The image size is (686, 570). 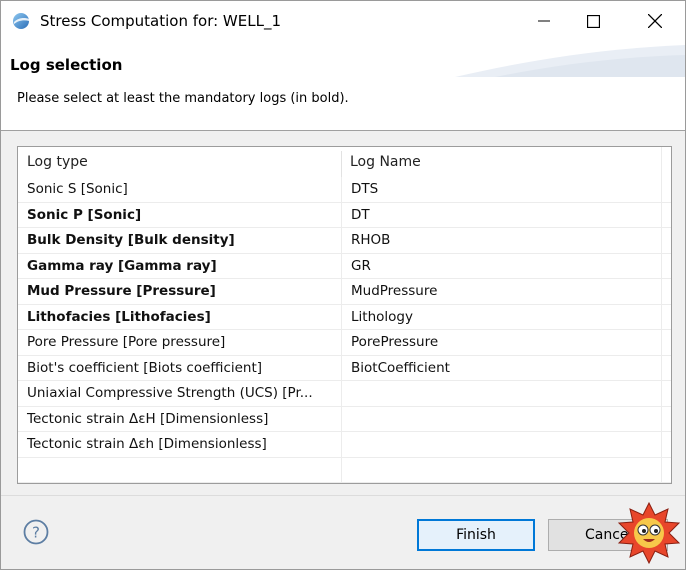 I want to click on help-icon: ?, so click(x=36, y=532).